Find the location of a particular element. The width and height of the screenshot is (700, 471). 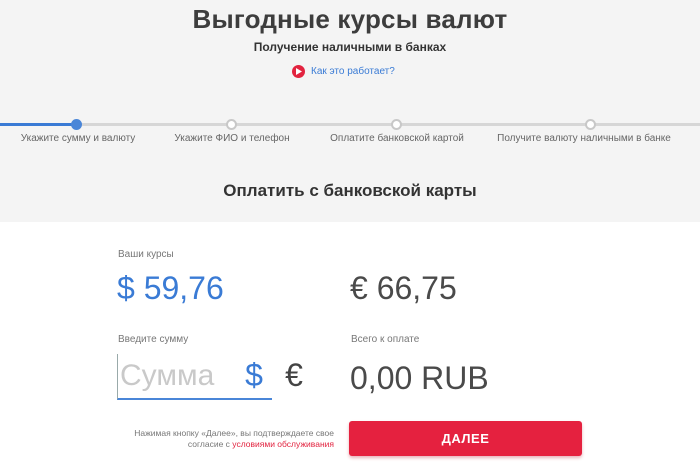

eur-rate: € 66,75 is located at coordinates (403, 288).